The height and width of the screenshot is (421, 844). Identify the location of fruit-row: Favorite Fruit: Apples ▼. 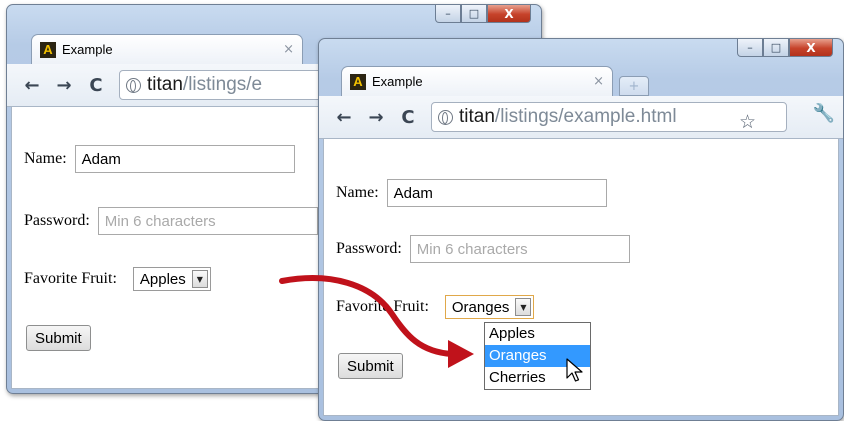
(117, 279).